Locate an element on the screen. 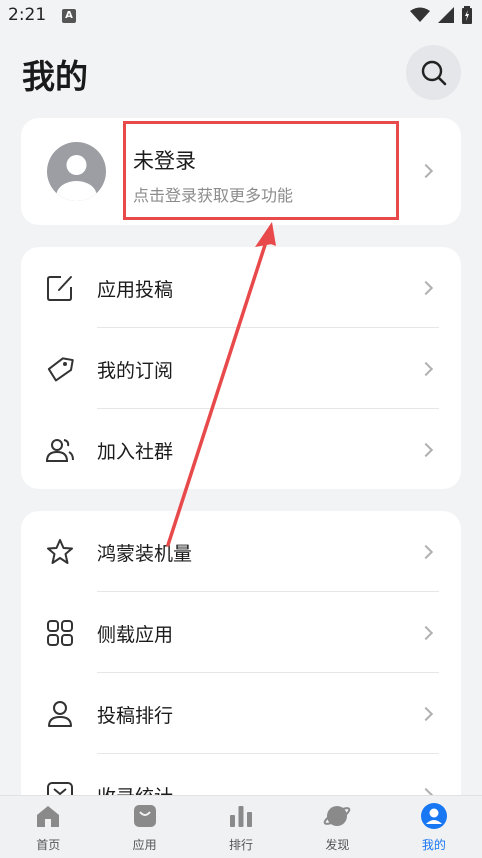  menu-item-submission-ranking: 投稿排行 is located at coordinates (241, 713).